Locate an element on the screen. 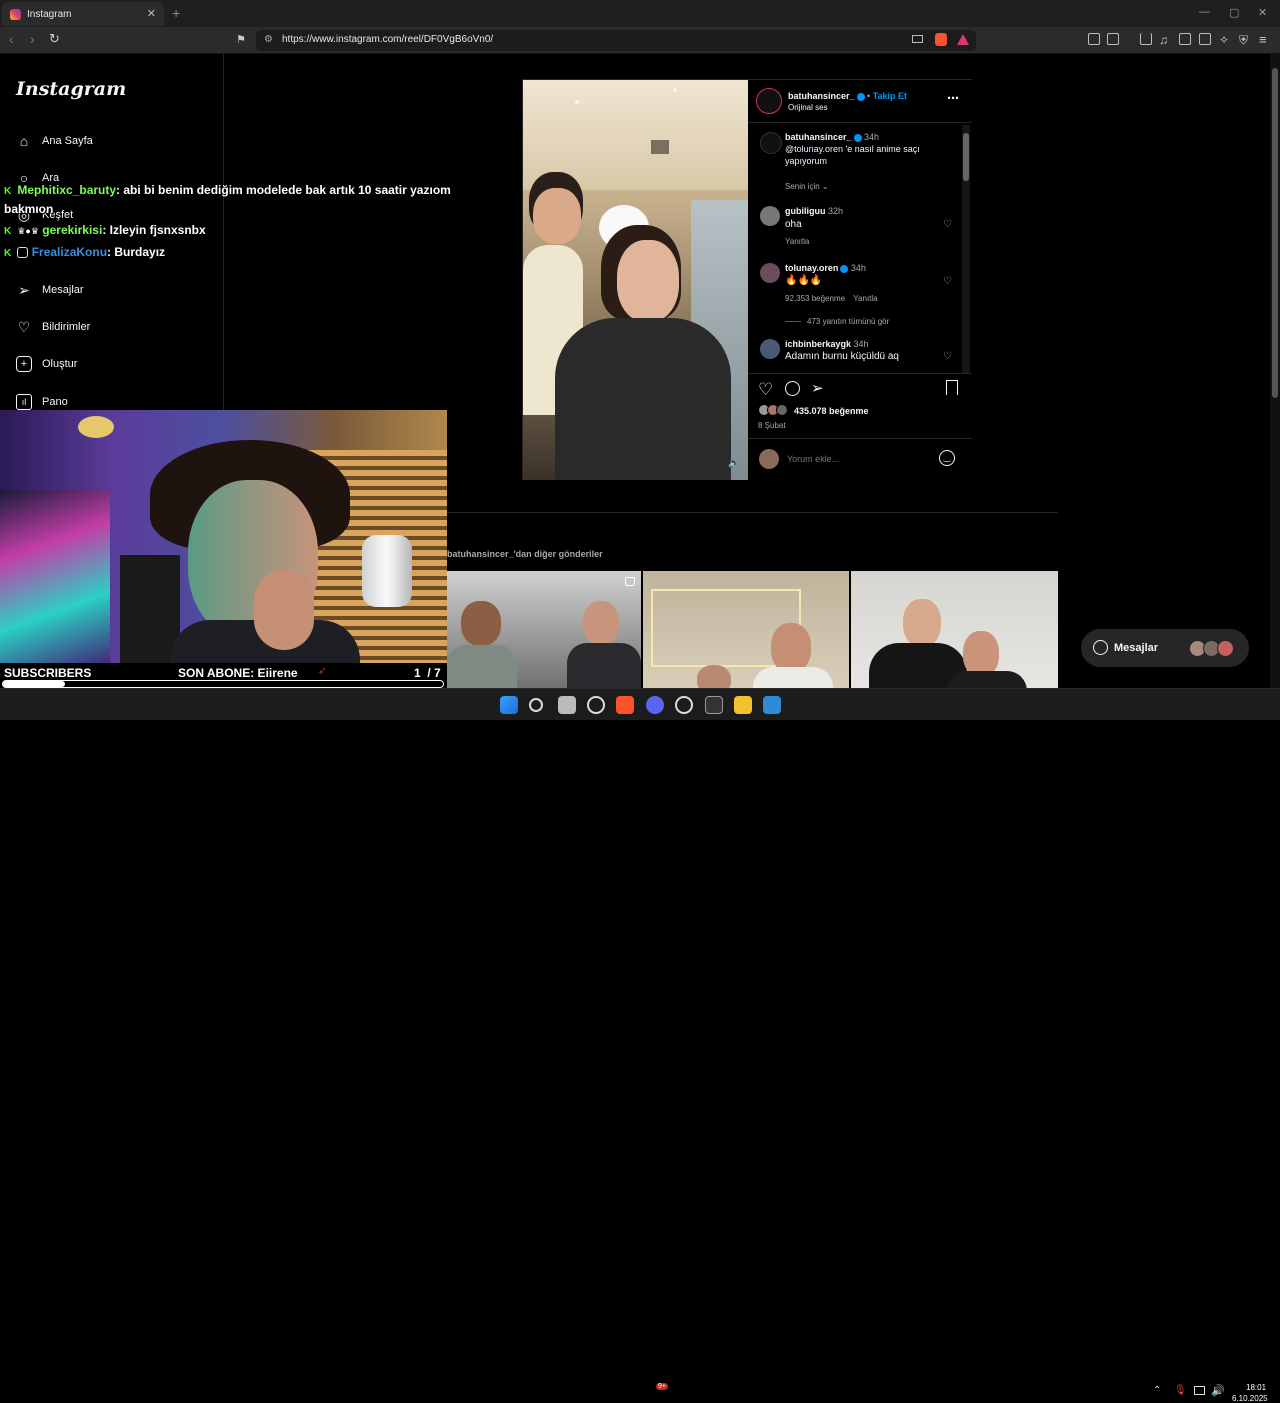  caption-username: batuhansincer_ is located at coordinates (818, 137).